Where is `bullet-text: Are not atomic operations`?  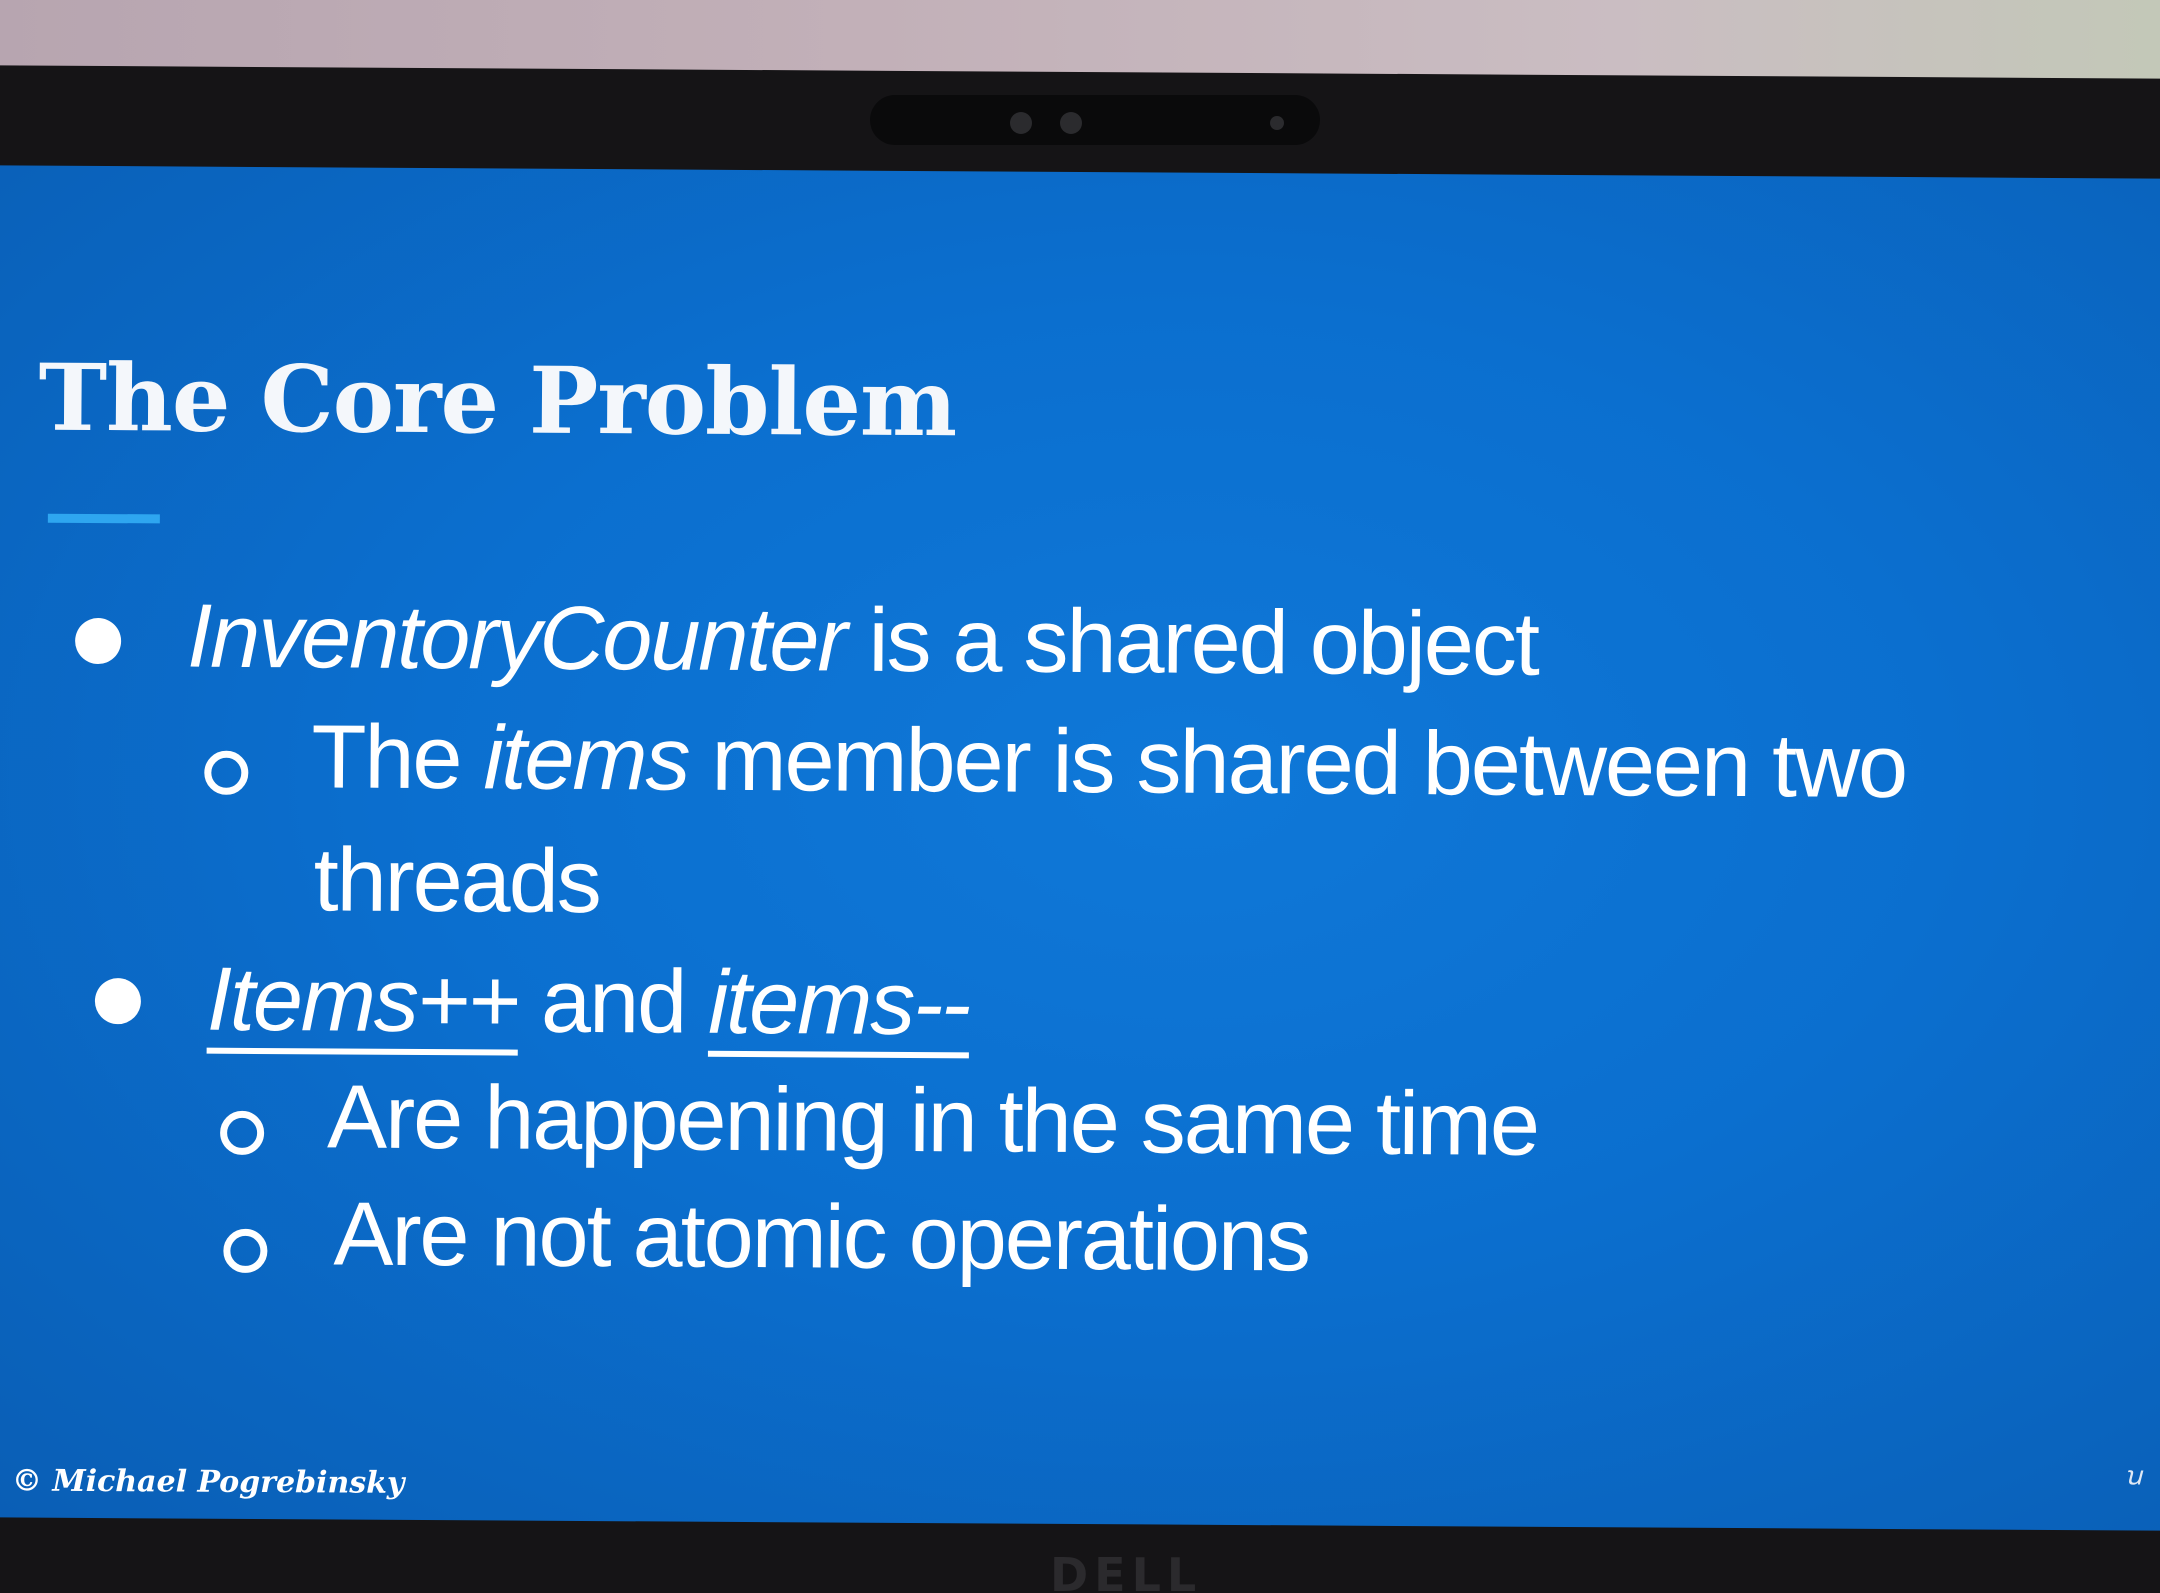
bullet-text: Are not atomic operations is located at coordinates (821, 1237).